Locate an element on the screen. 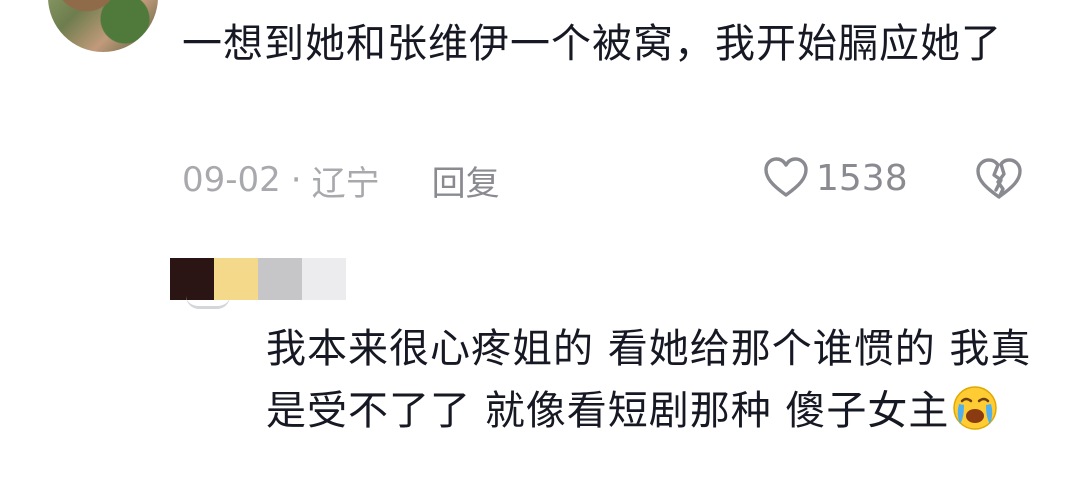  comment-date: 09-02 is located at coordinates (231, 180).